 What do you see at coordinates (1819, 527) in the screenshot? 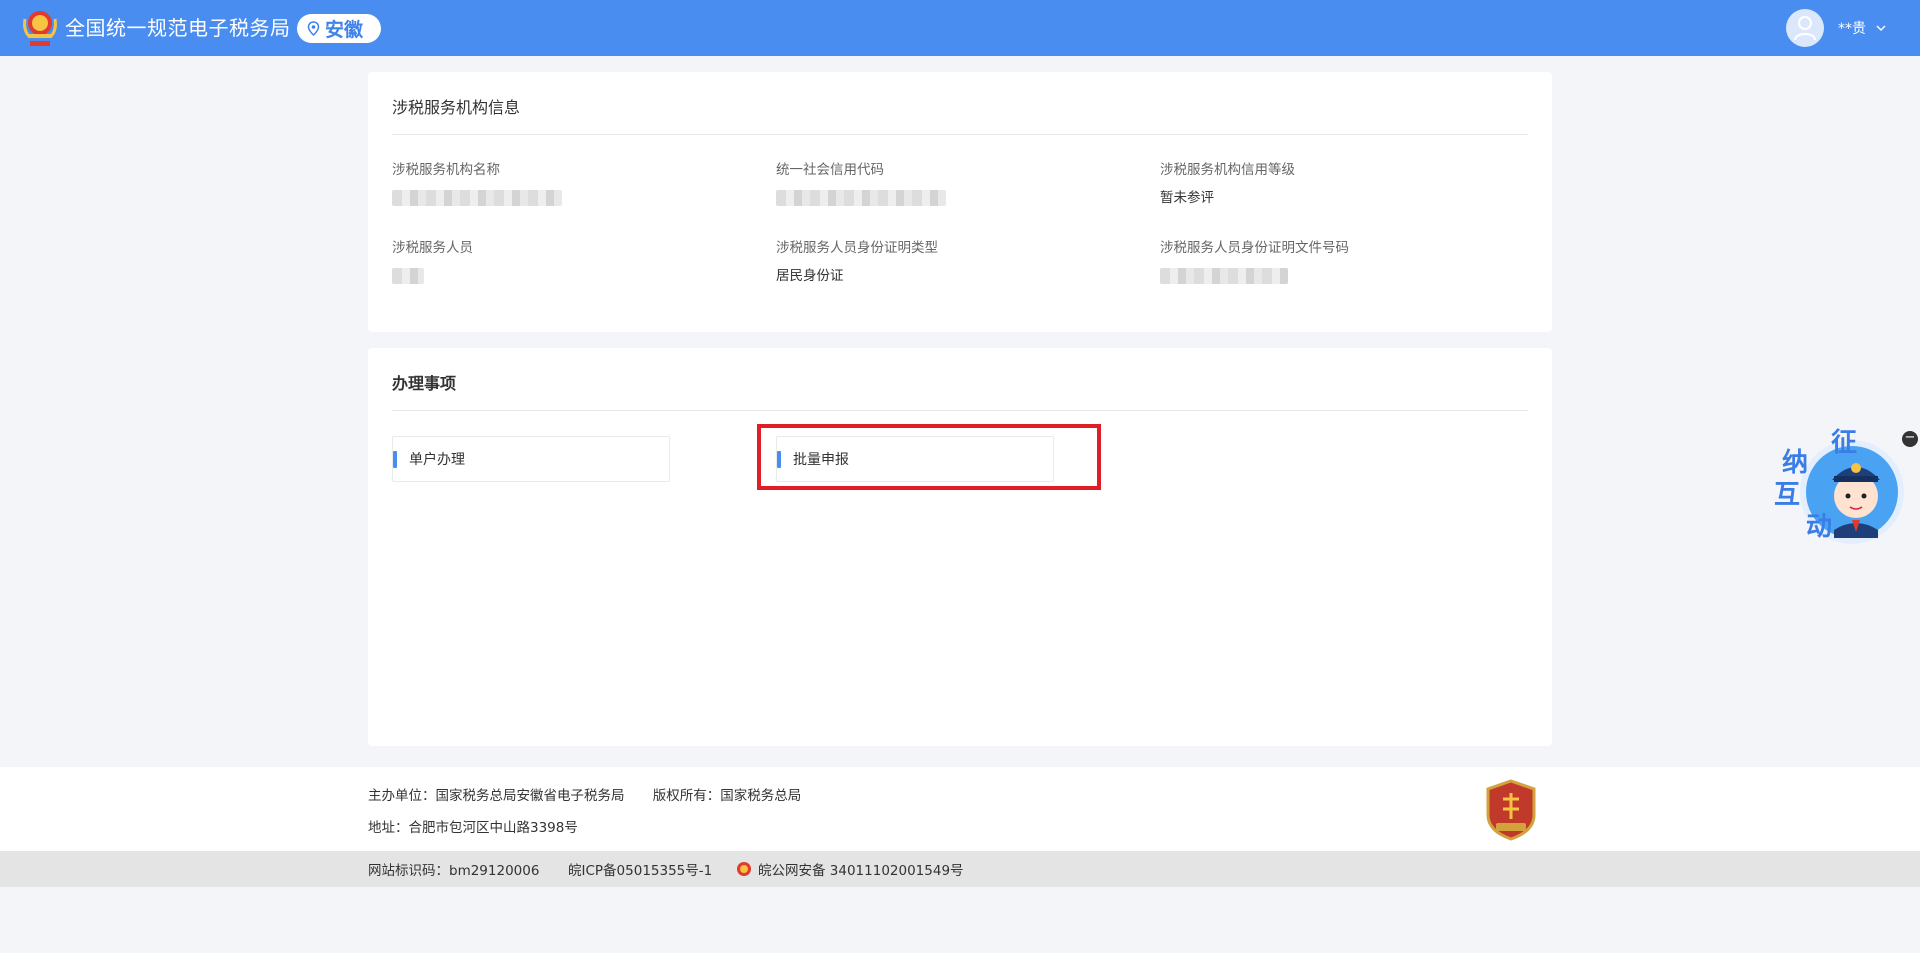
I see `widget-char: 动` at bounding box center [1819, 527].